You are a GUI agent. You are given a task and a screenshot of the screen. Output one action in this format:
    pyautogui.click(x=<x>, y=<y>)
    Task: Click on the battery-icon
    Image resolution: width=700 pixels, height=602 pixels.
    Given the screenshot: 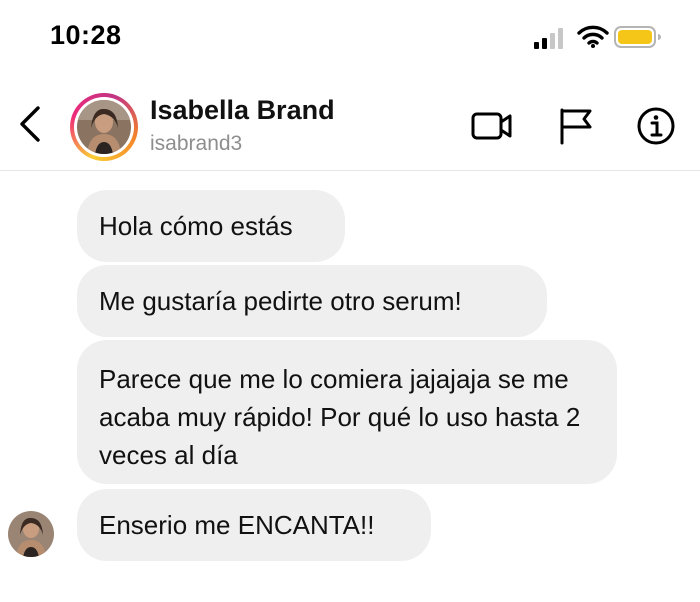 What is the action you would take?
    pyautogui.click(x=637, y=37)
    